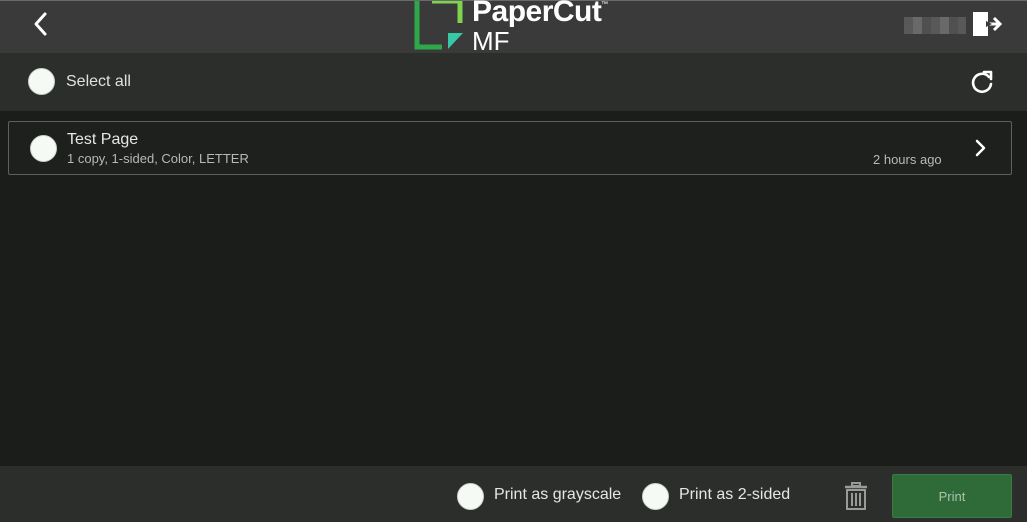 Image resolution: width=1027 pixels, height=522 pixels. Describe the element at coordinates (158, 158) in the screenshot. I see `job-description: 1 copy, 1-sided, Color, LETTER` at that location.